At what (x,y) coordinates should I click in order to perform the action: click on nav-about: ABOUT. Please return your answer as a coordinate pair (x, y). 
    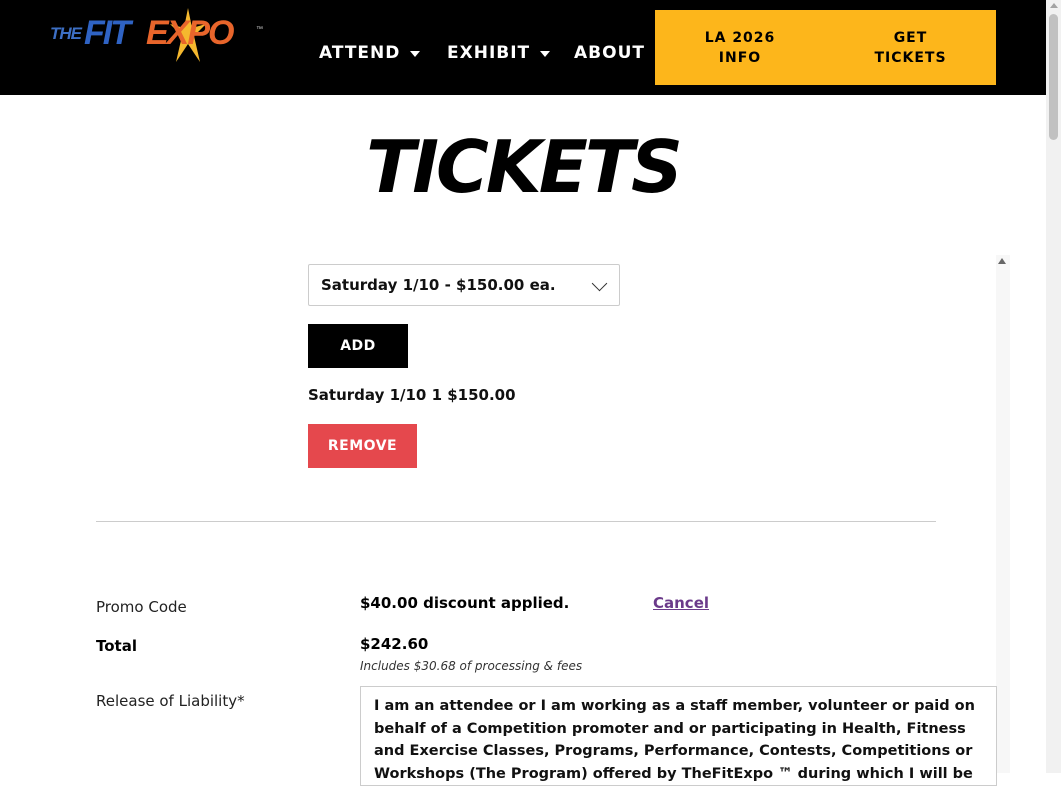
    Looking at the image, I should click on (609, 53).